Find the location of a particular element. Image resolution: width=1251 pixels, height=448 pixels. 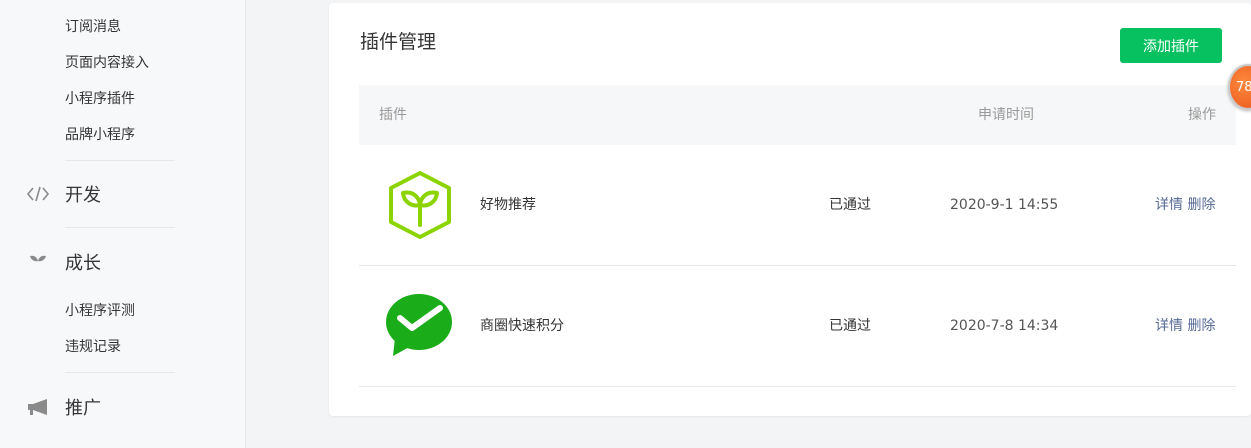

sidebar-item-subscribe-message: 订阅消息 is located at coordinates (93, 27).